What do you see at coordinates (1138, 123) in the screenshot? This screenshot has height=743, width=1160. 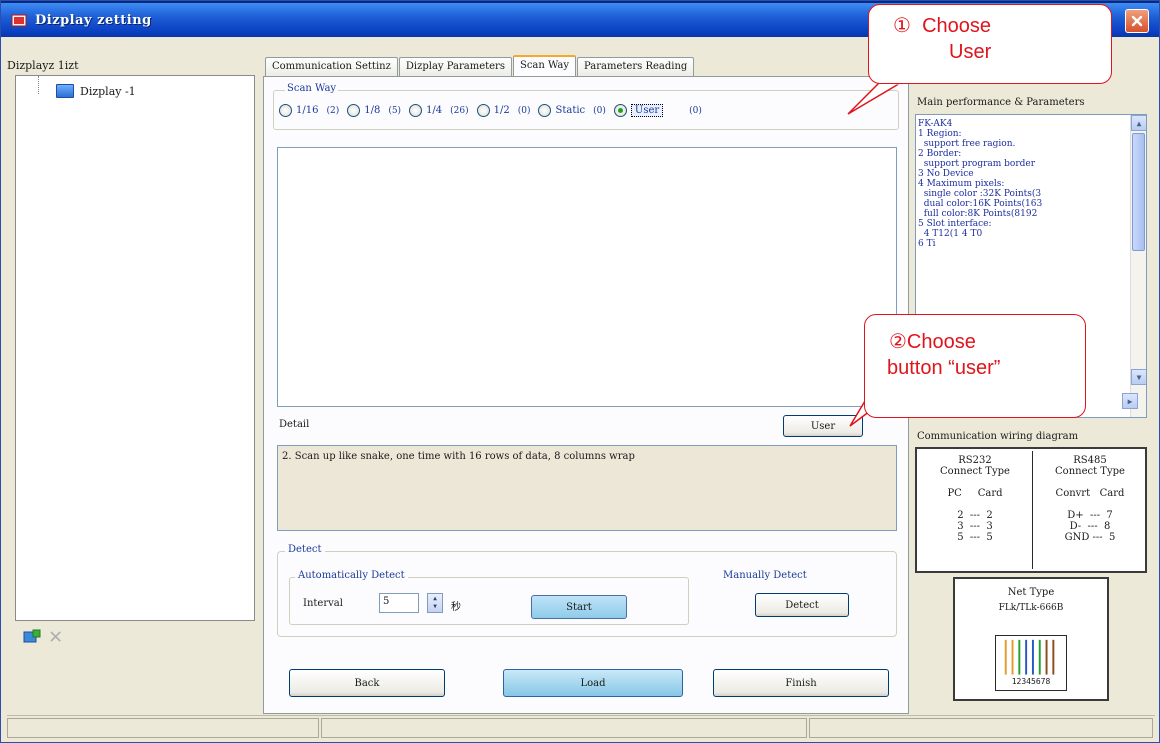 I see `scroll-up-icon: ▲` at bounding box center [1138, 123].